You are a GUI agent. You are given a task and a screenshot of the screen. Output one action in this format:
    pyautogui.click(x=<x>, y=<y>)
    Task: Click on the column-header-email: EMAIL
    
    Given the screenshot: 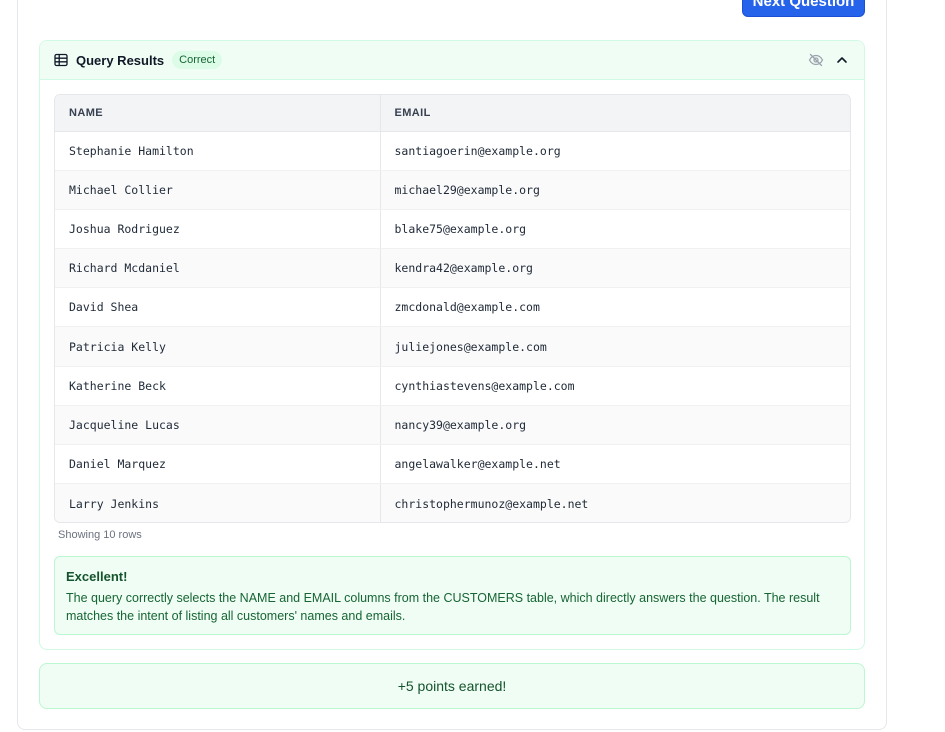 What is the action you would take?
    pyautogui.click(x=615, y=113)
    